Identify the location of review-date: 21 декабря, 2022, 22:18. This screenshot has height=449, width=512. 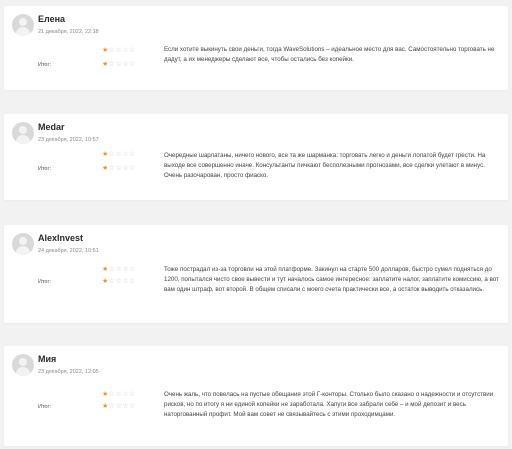
(68, 32).